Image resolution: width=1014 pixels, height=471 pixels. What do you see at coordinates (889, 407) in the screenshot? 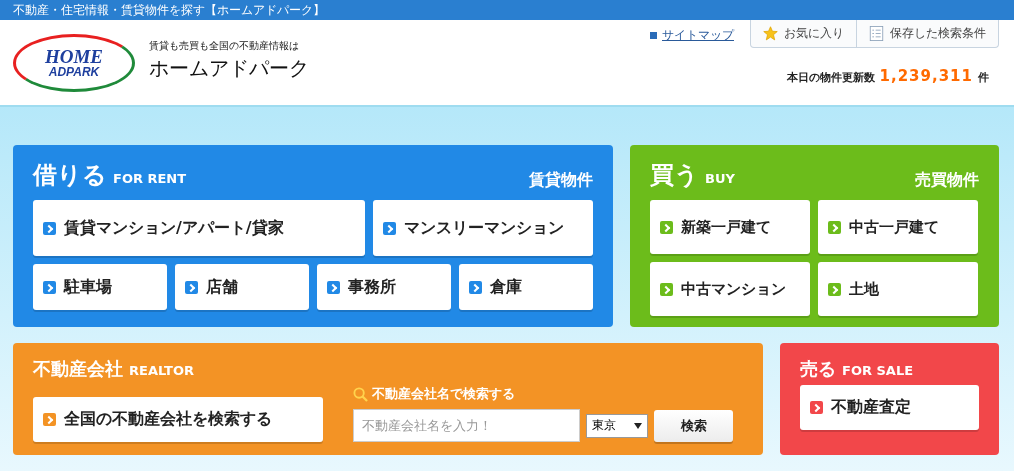
I see `link-button: 不動産査定` at bounding box center [889, 407].